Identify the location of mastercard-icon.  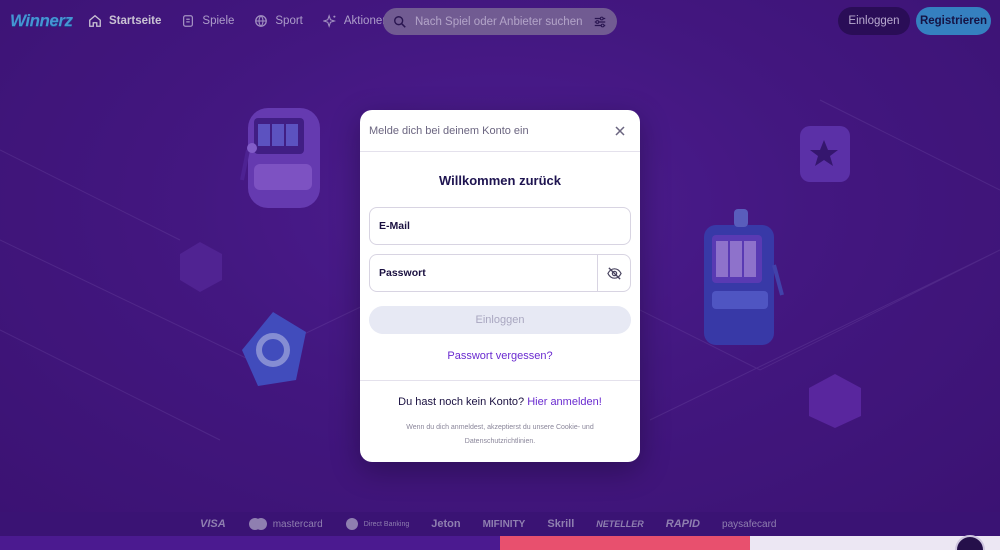
(257, 524).